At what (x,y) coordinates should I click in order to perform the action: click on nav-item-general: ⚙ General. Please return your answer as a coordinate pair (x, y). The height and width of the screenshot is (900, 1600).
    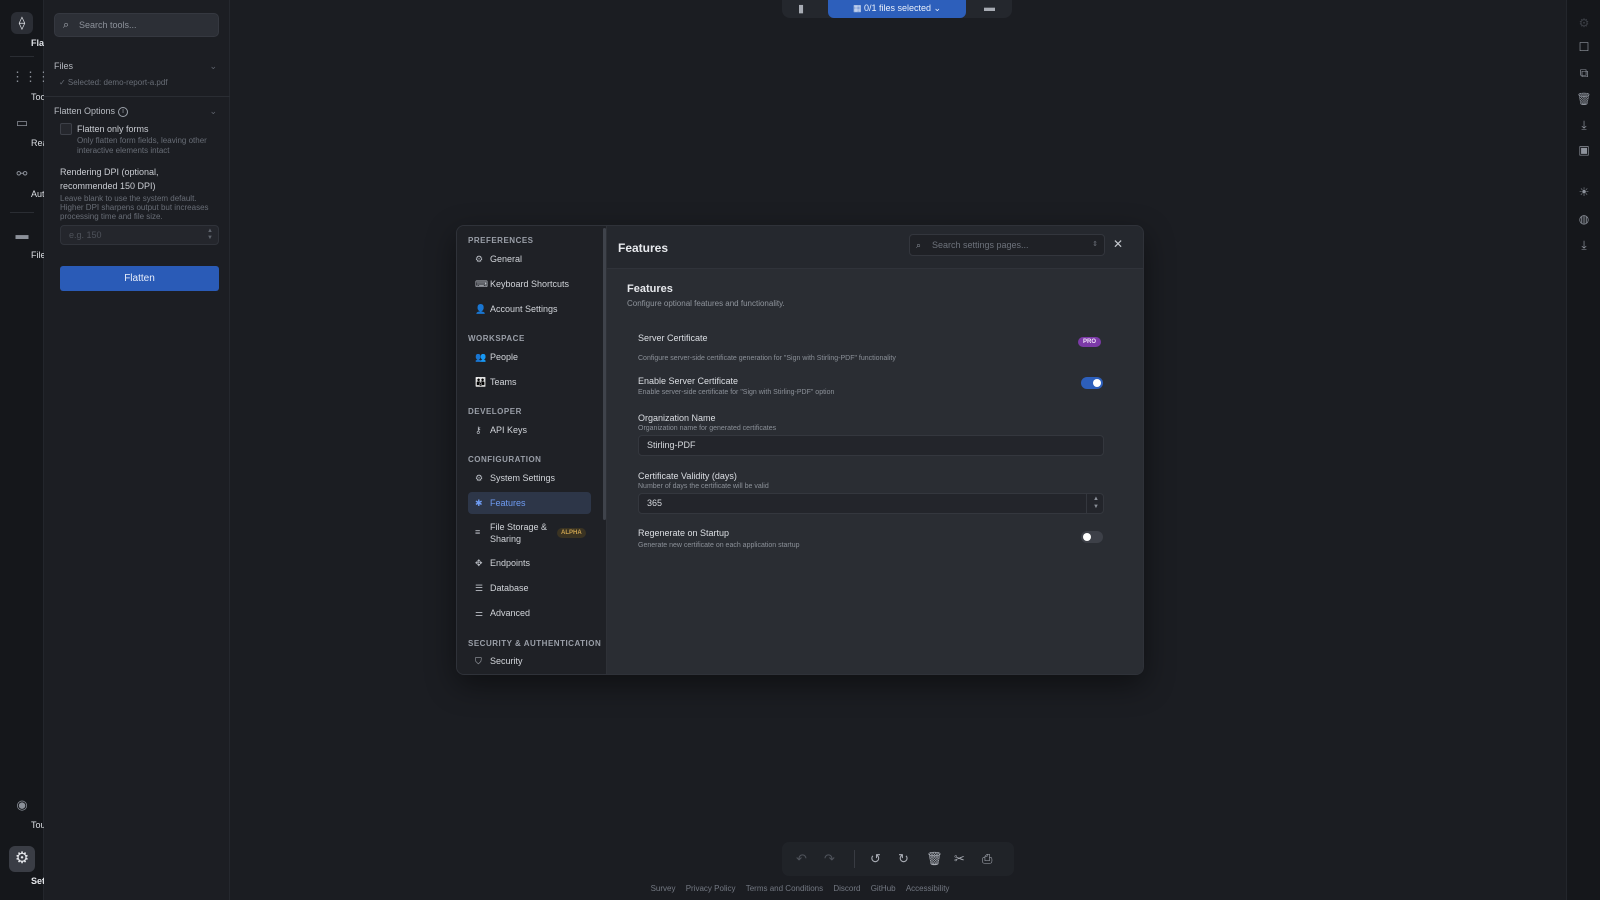
    Looking at the image, I should click on (529, 259).